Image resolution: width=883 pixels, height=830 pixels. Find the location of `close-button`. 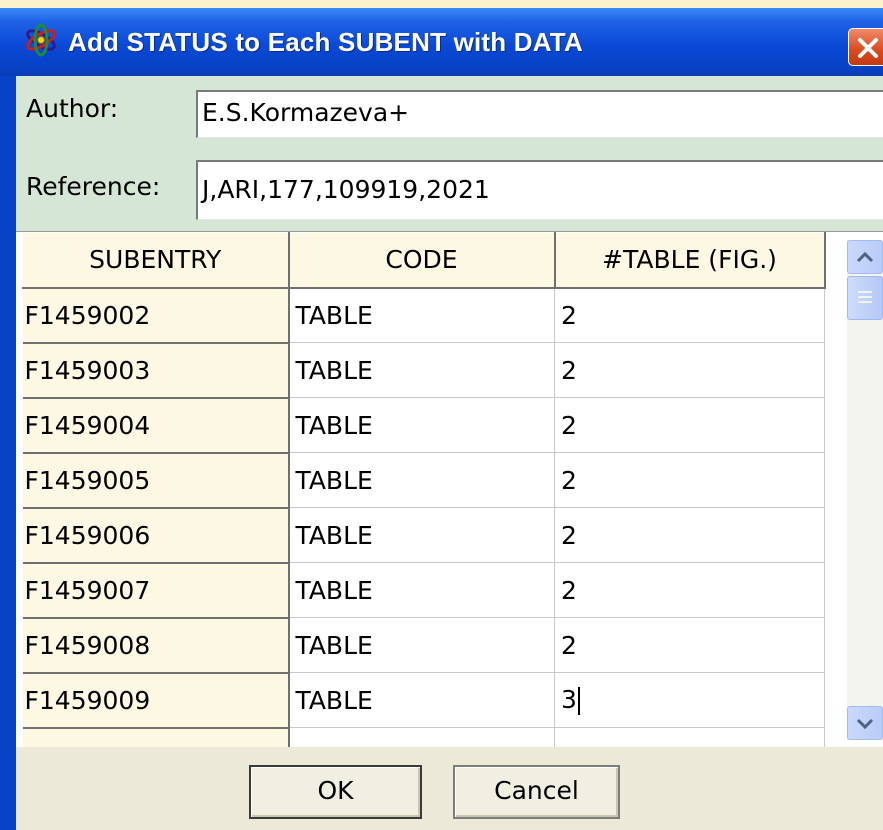

close-button is located at coordinates (865, 47).